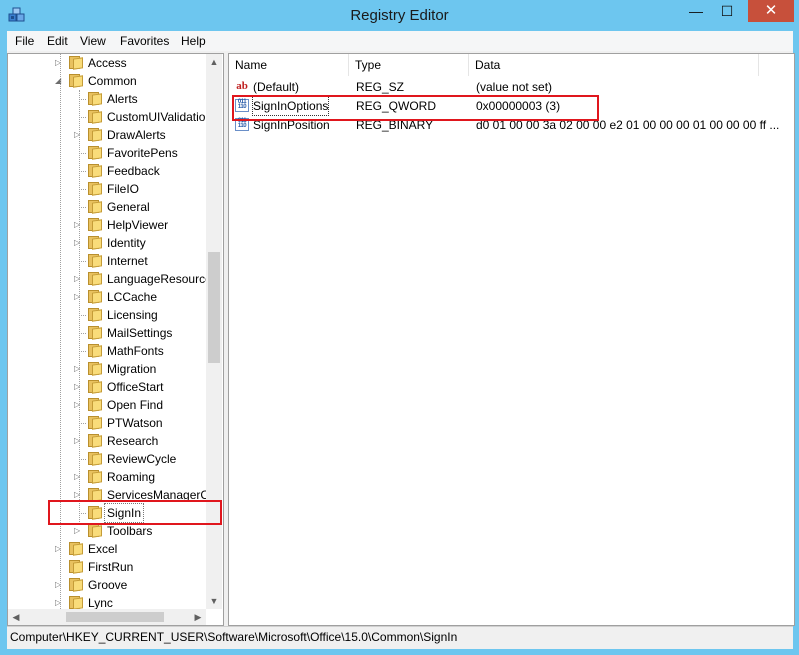  Describe the element at coordinates (107, 585) in the screenshot. I see `tree-item: ▷ Groove` at that location.